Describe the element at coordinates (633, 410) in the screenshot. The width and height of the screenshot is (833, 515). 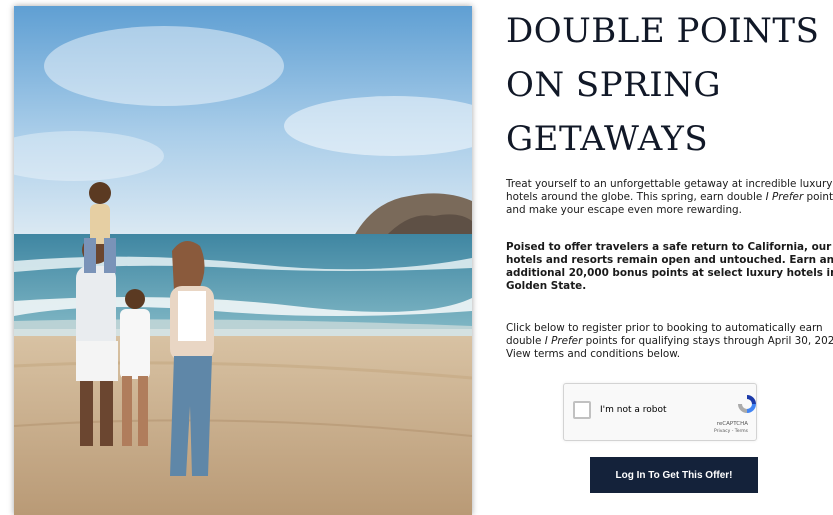
I see `recaptcha-label: I'm not a robot` at that location.